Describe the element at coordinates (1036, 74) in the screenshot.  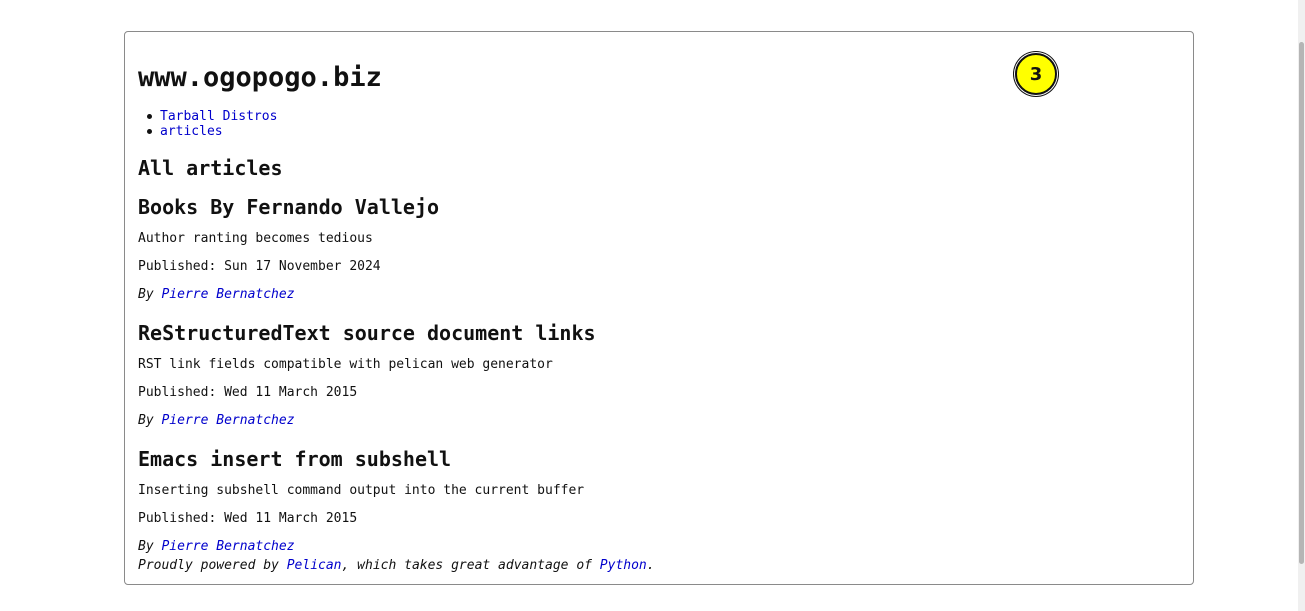
I see `notification-badge: 3` at that location.